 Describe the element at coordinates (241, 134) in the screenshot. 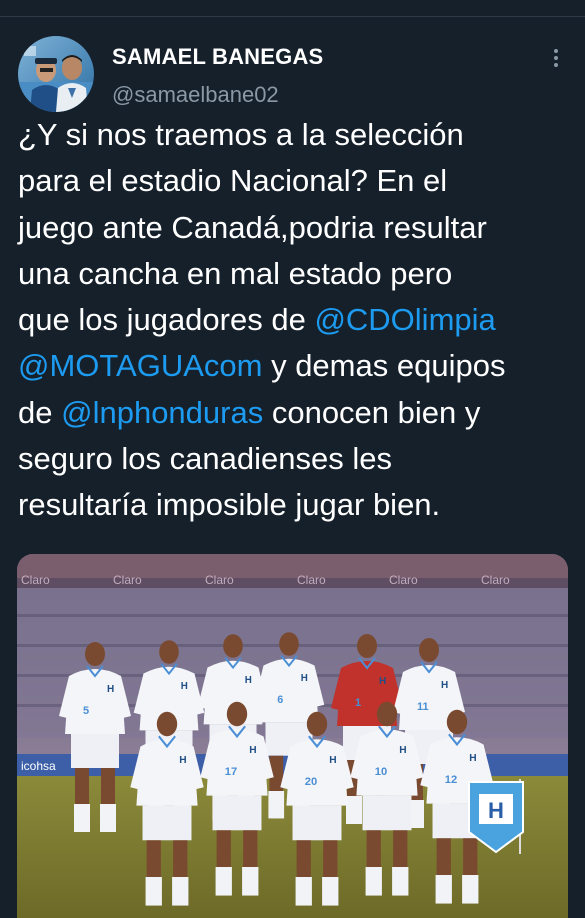

I see `tweet-text-segment: ¿Y si nos traemos a la selección` at that location.